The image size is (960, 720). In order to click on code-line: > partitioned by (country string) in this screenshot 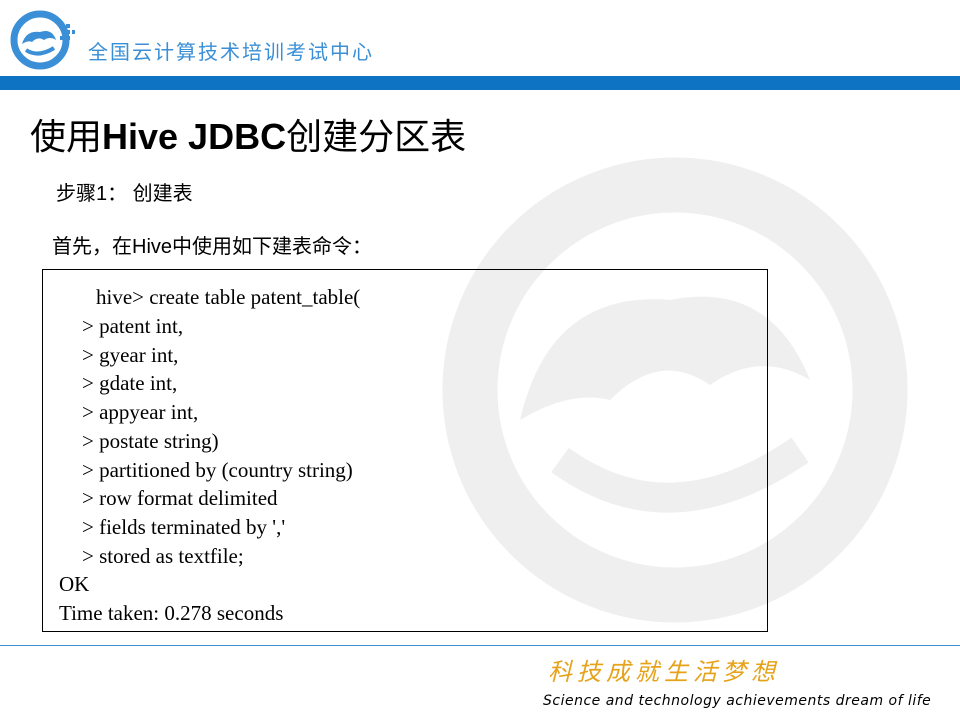, I will do `click(217, 470)`.